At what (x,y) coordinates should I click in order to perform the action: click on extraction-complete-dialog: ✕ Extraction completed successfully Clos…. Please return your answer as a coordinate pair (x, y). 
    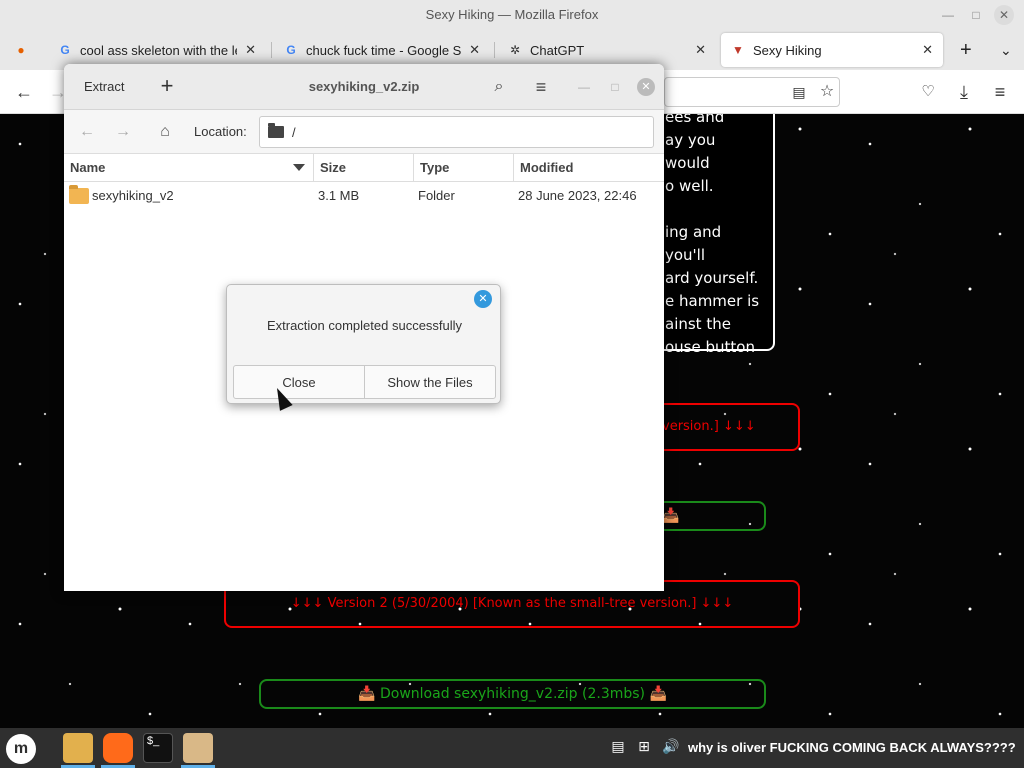
    Looking at the image, I should click on (363, 344).